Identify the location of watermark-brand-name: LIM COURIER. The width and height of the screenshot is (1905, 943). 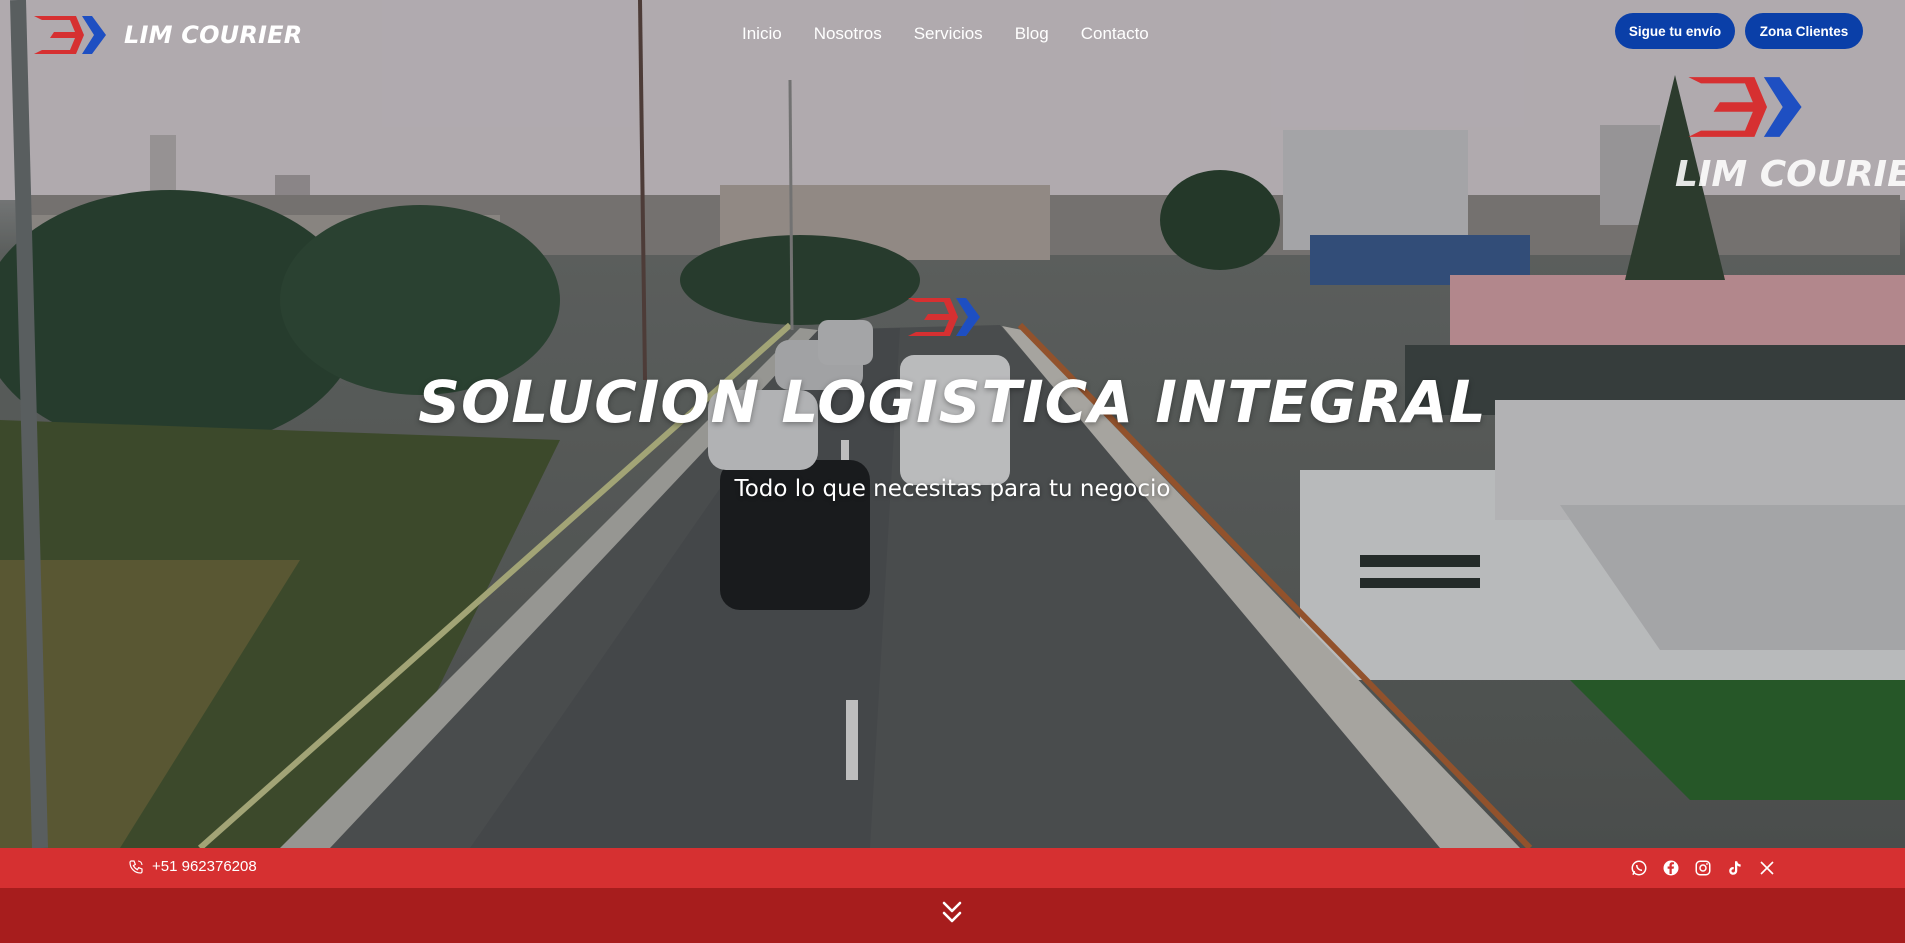
(1790, 174).